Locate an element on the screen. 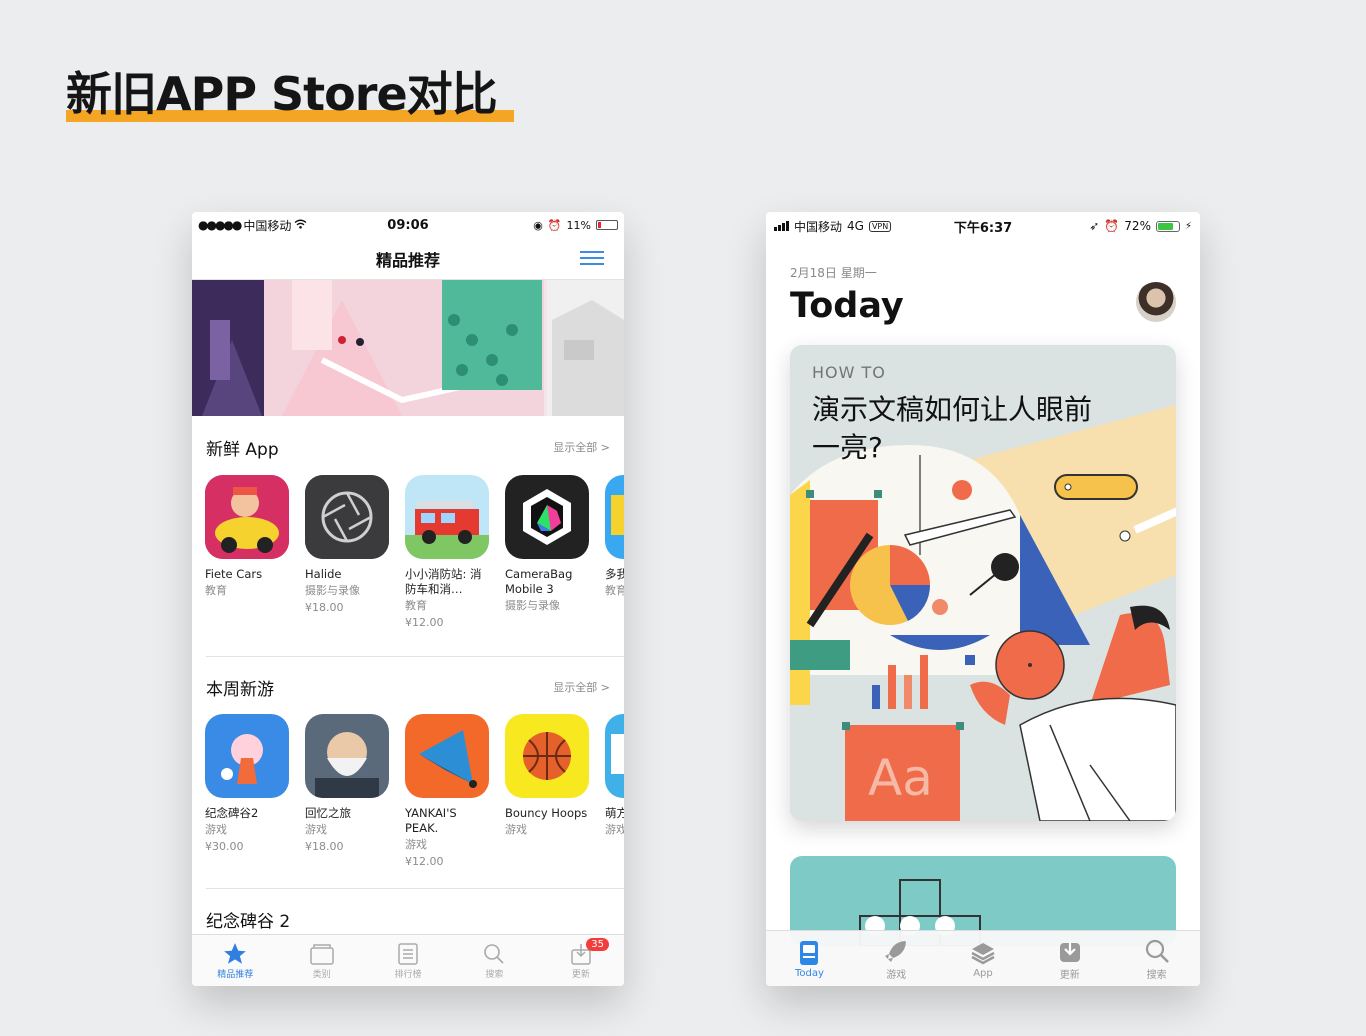 The width and height of the screenshot is (1366, 1036). today-icon is located at coordinates (809, 953).